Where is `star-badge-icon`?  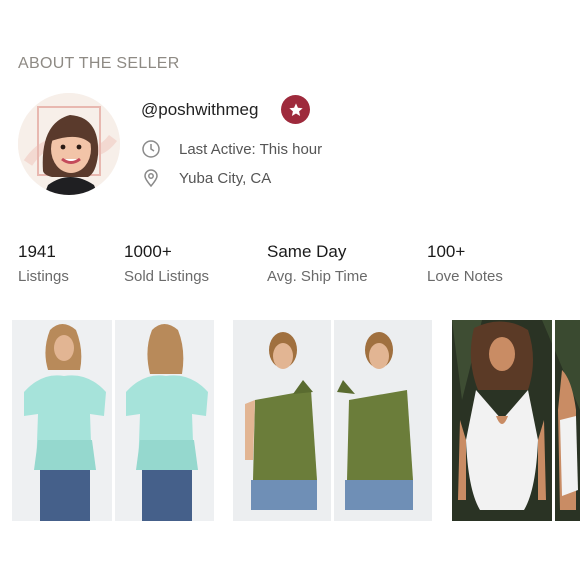 star-badge-icon is located at coordinates (295, 109).